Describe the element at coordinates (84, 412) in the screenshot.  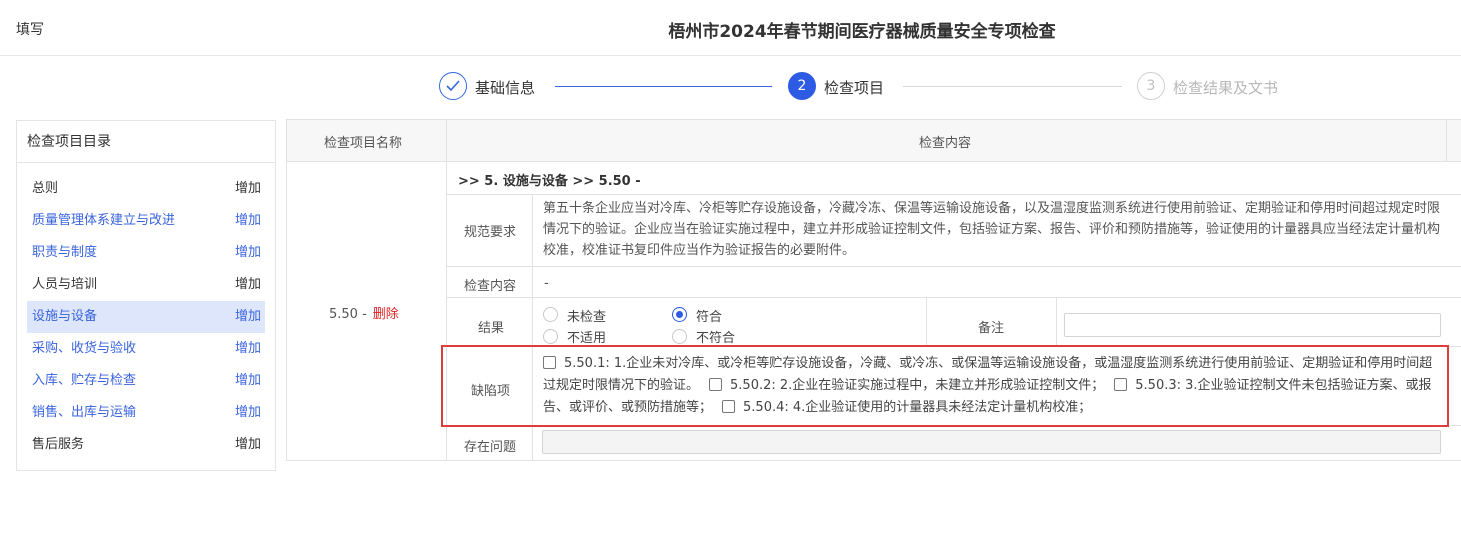
I see `sidebar-item-label: 销售、出库与运输` at that location.